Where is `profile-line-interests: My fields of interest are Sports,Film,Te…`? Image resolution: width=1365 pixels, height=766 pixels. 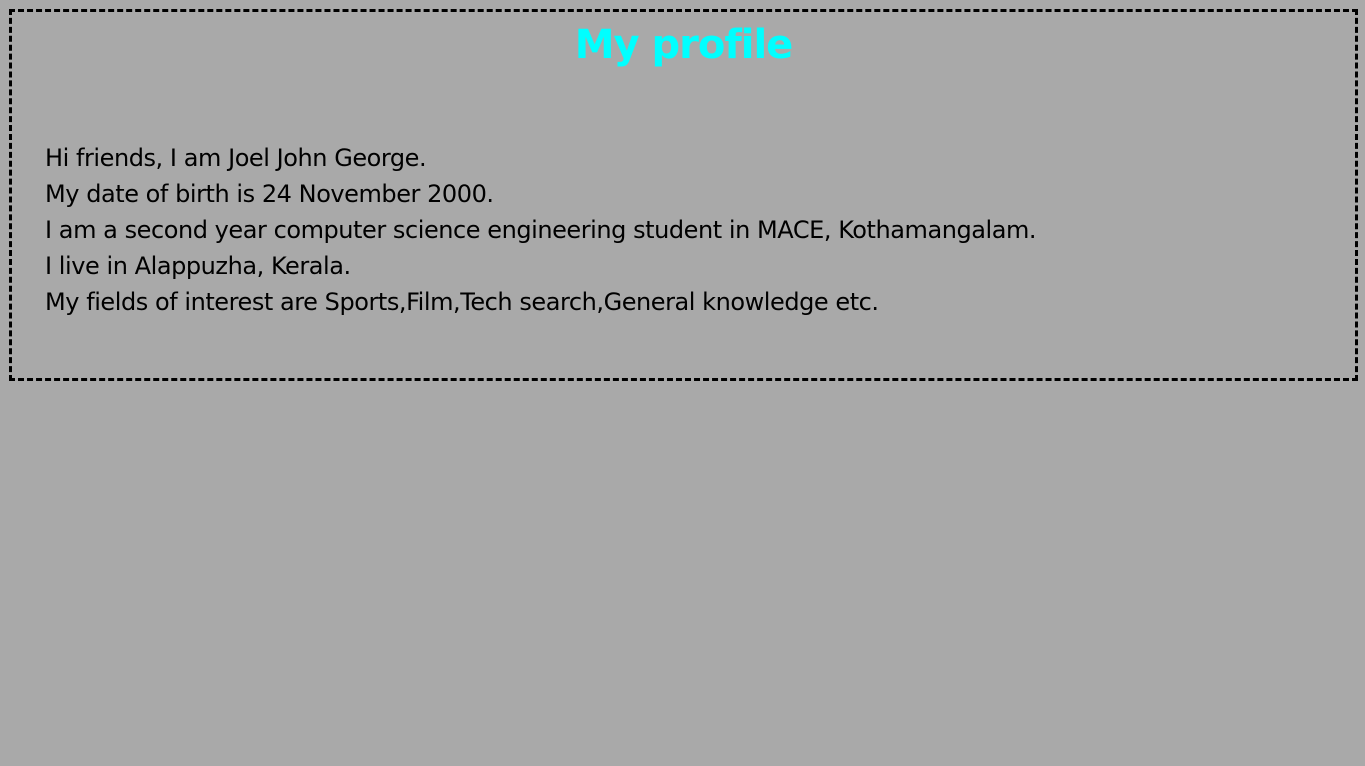
profile-line-interests: My fields of interest are Sports,Film,Te… is located at coordinates (462, 302).